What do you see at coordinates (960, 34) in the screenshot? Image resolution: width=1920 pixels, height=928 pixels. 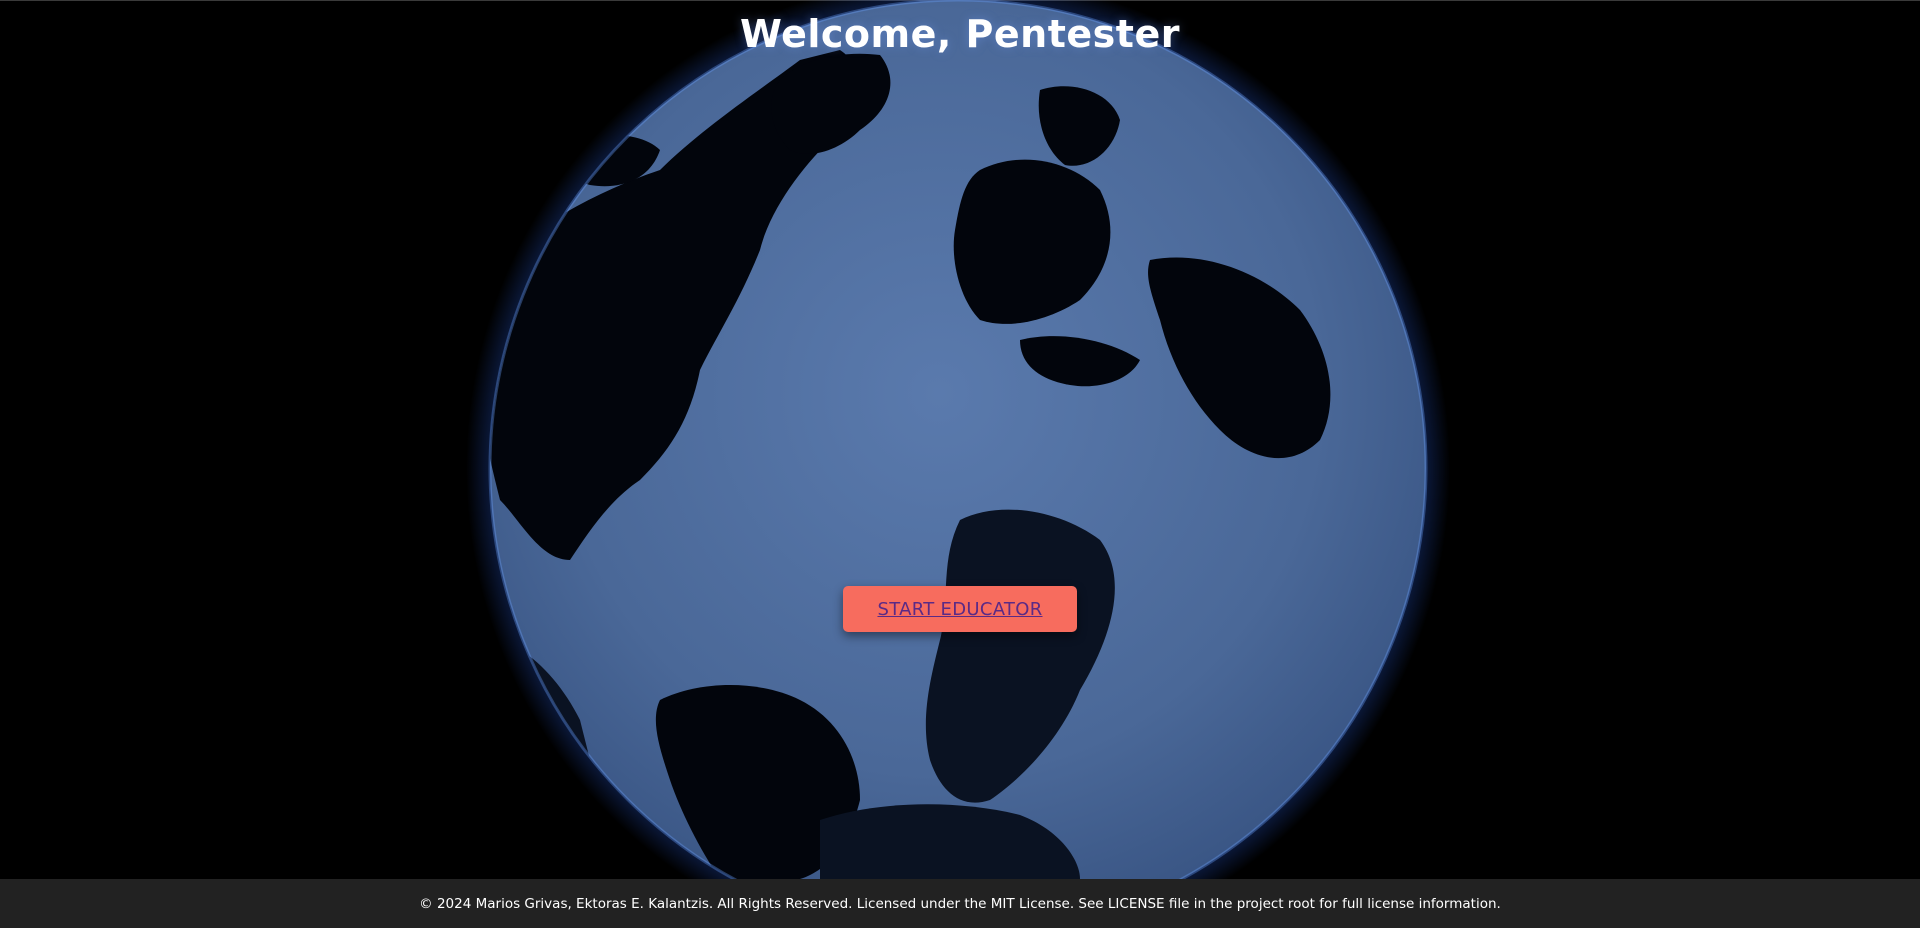 I see `page-title: Welcome, Pentester` at bounding box center [960, 34].